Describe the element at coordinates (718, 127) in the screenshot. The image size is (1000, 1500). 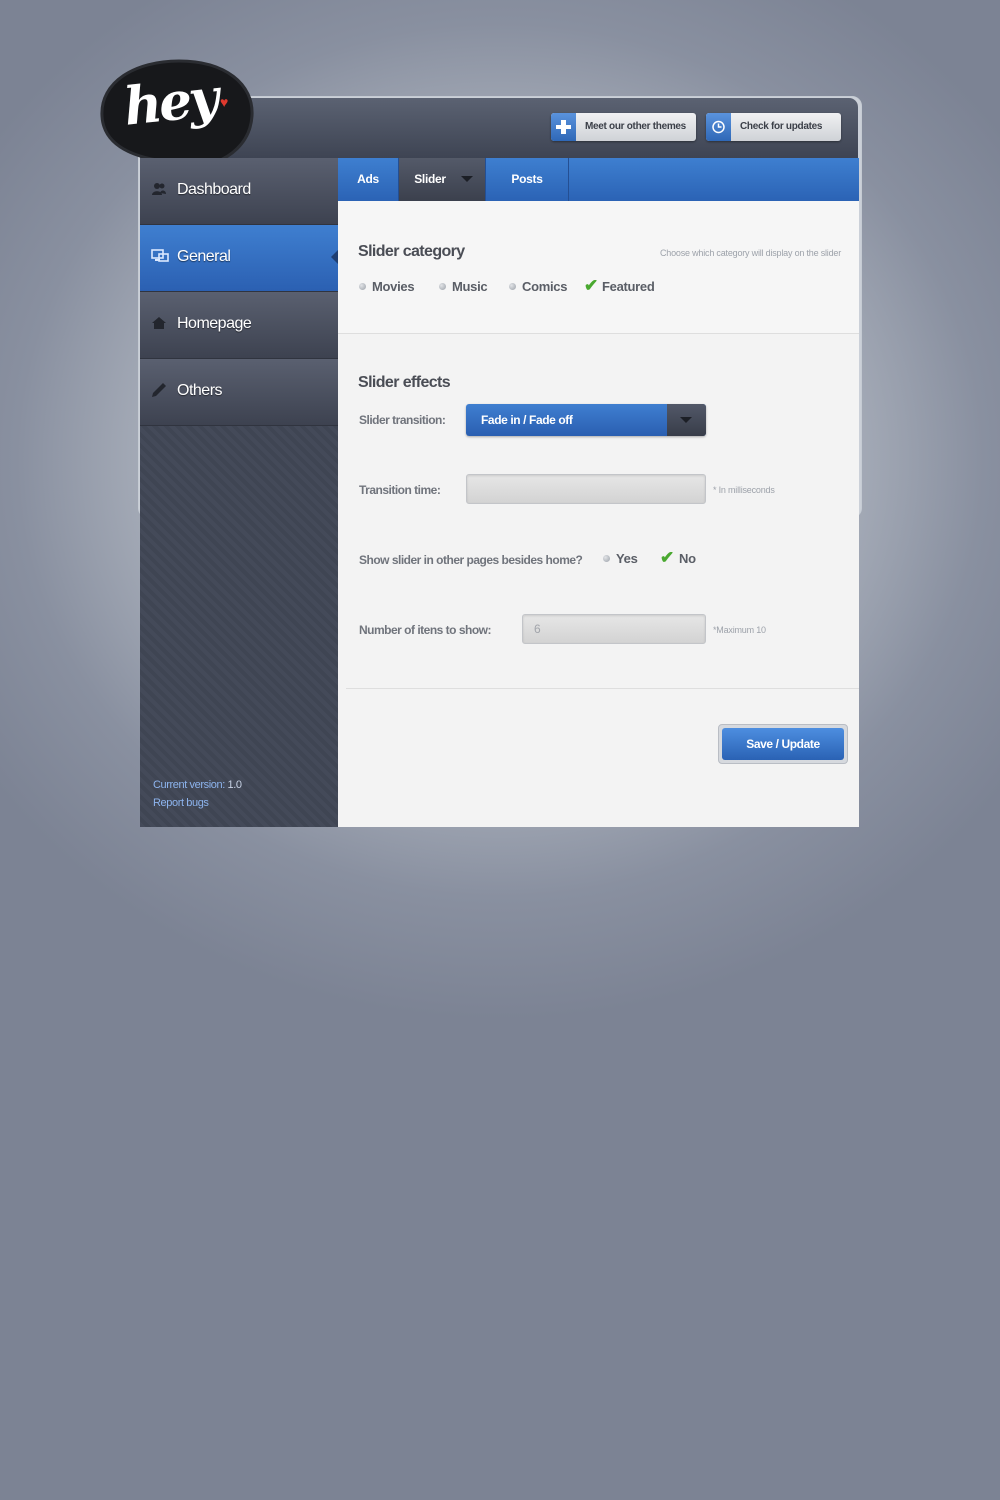
I see `clock-icon` at that location.